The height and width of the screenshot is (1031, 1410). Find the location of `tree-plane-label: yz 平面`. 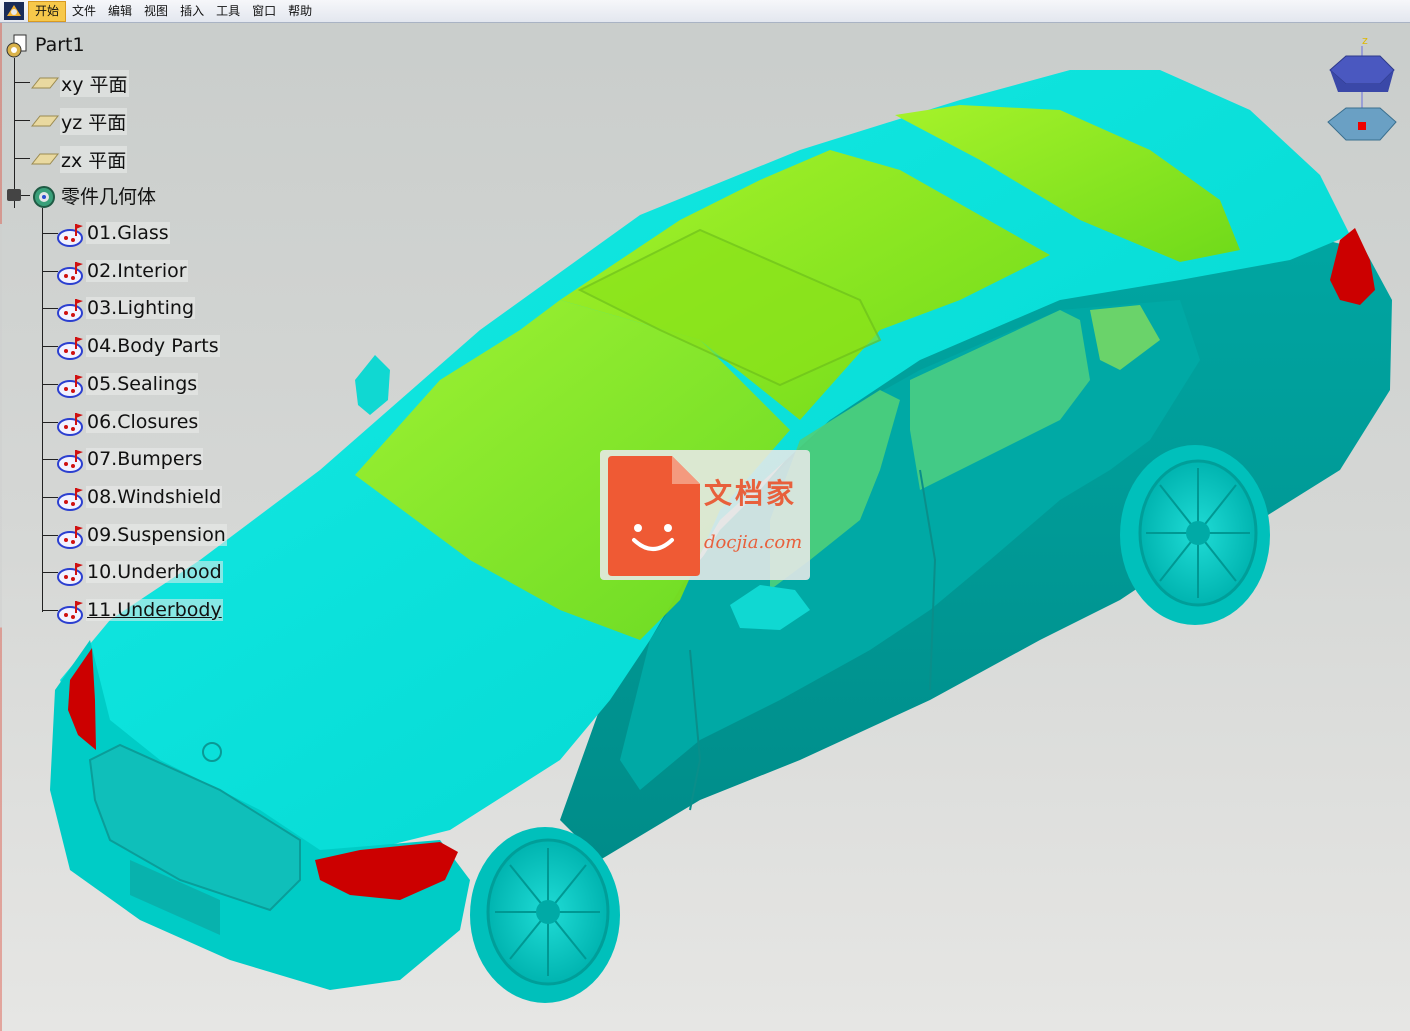

tree-plane-label: yz 平面 is located at coordinates (94, 121).